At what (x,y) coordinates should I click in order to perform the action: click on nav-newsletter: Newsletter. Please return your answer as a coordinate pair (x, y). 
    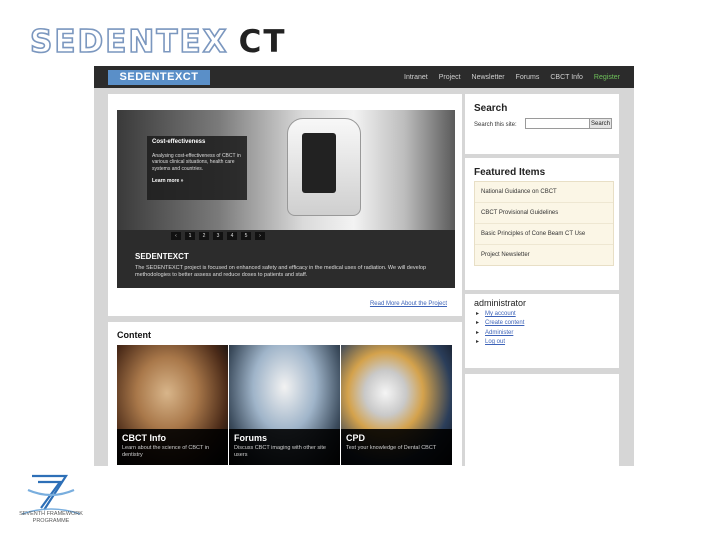
    Looking at the image, I should click on (488, 77).